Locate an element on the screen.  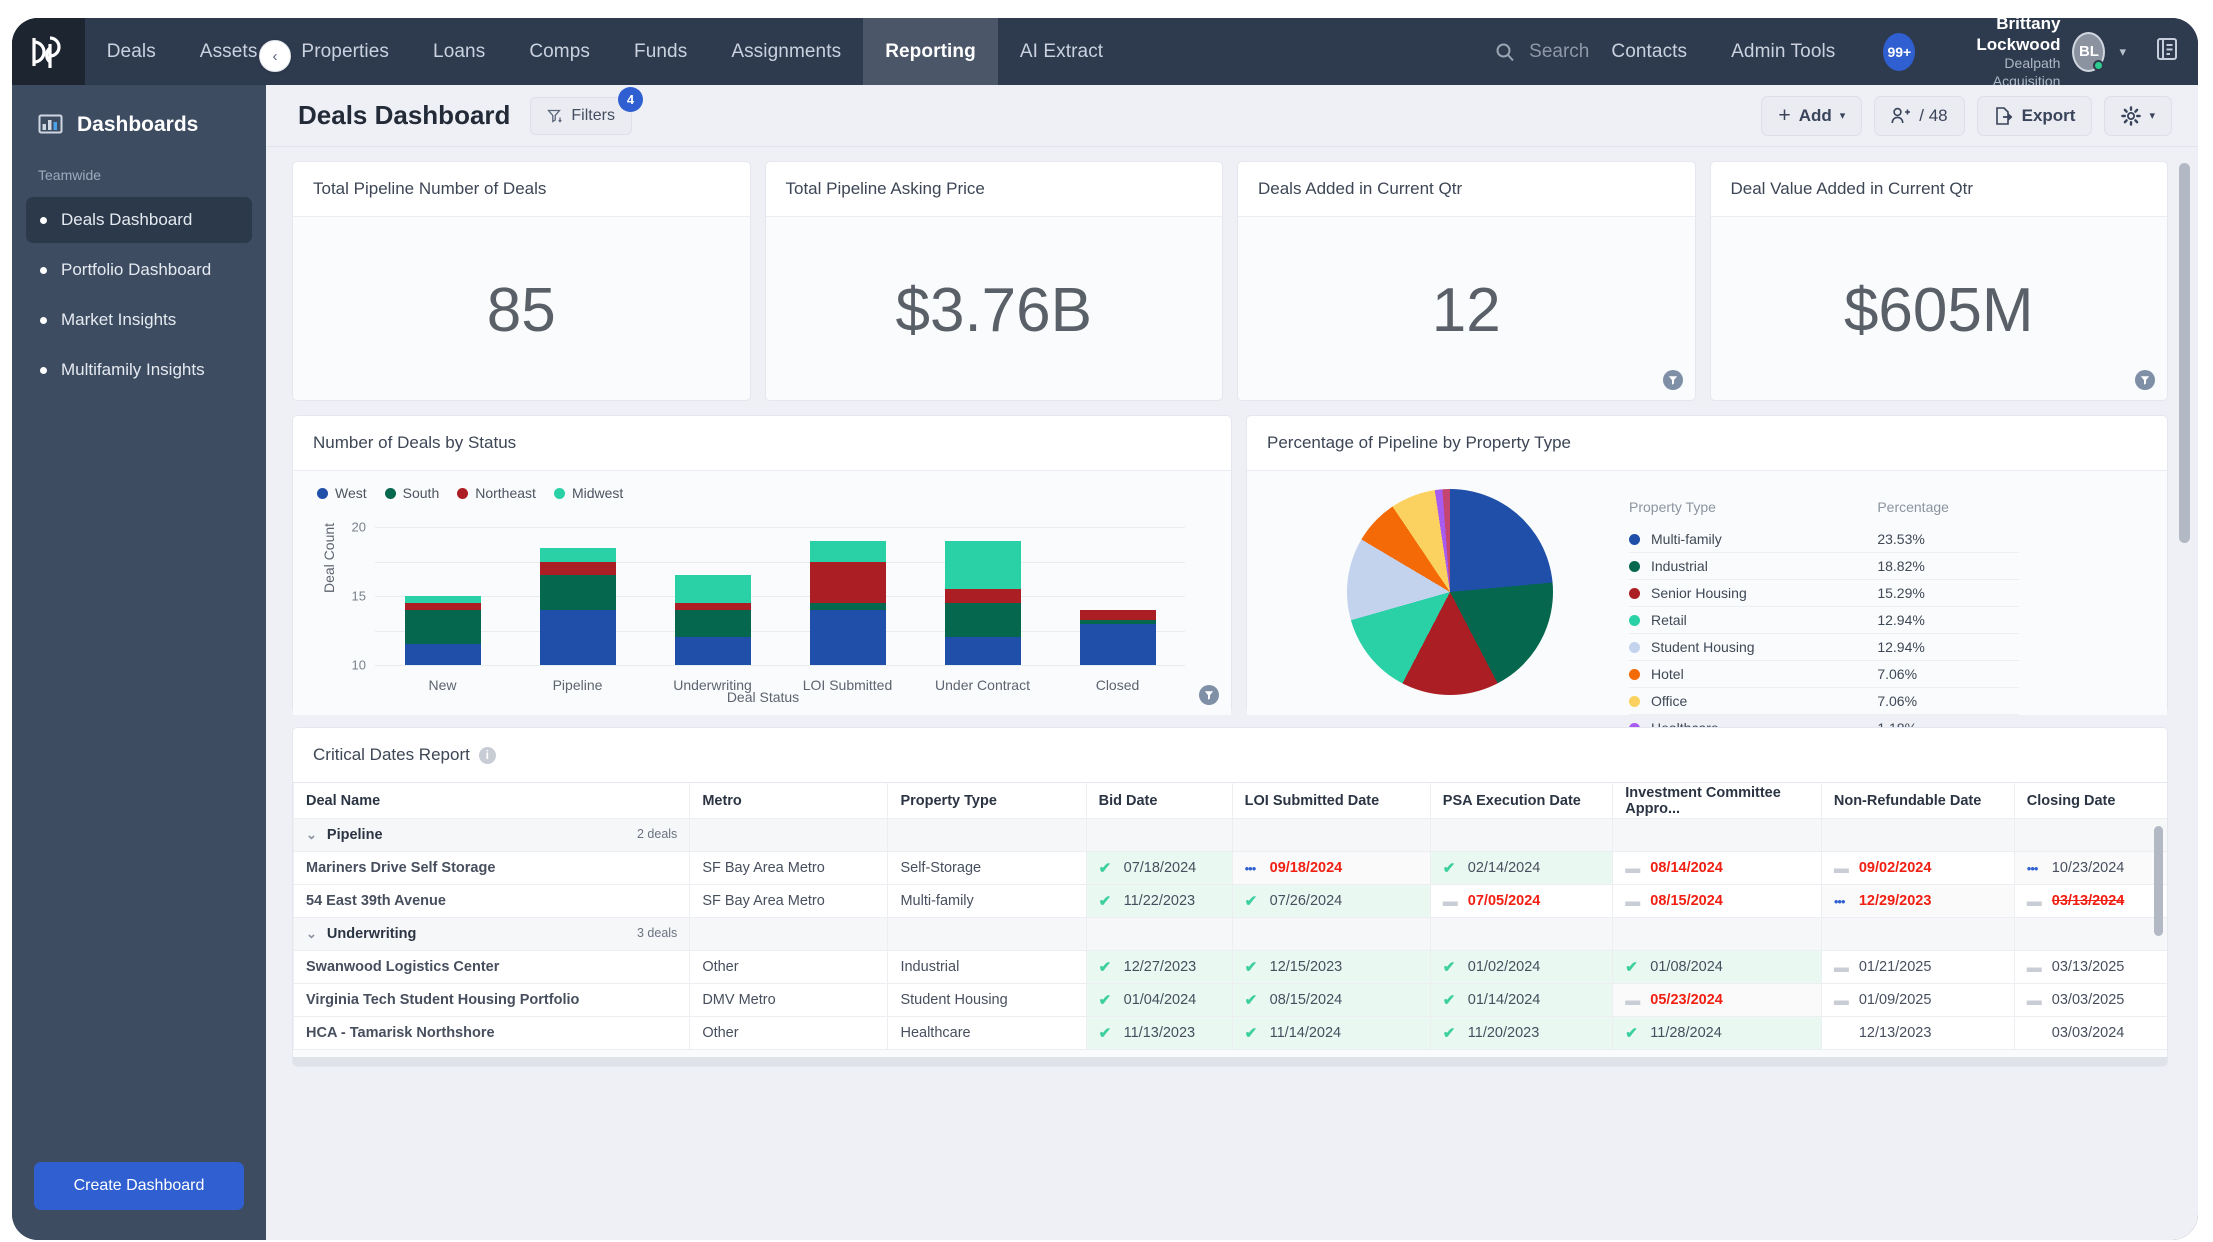
settings-button: ▾ is located at coordinates (2138, 115).